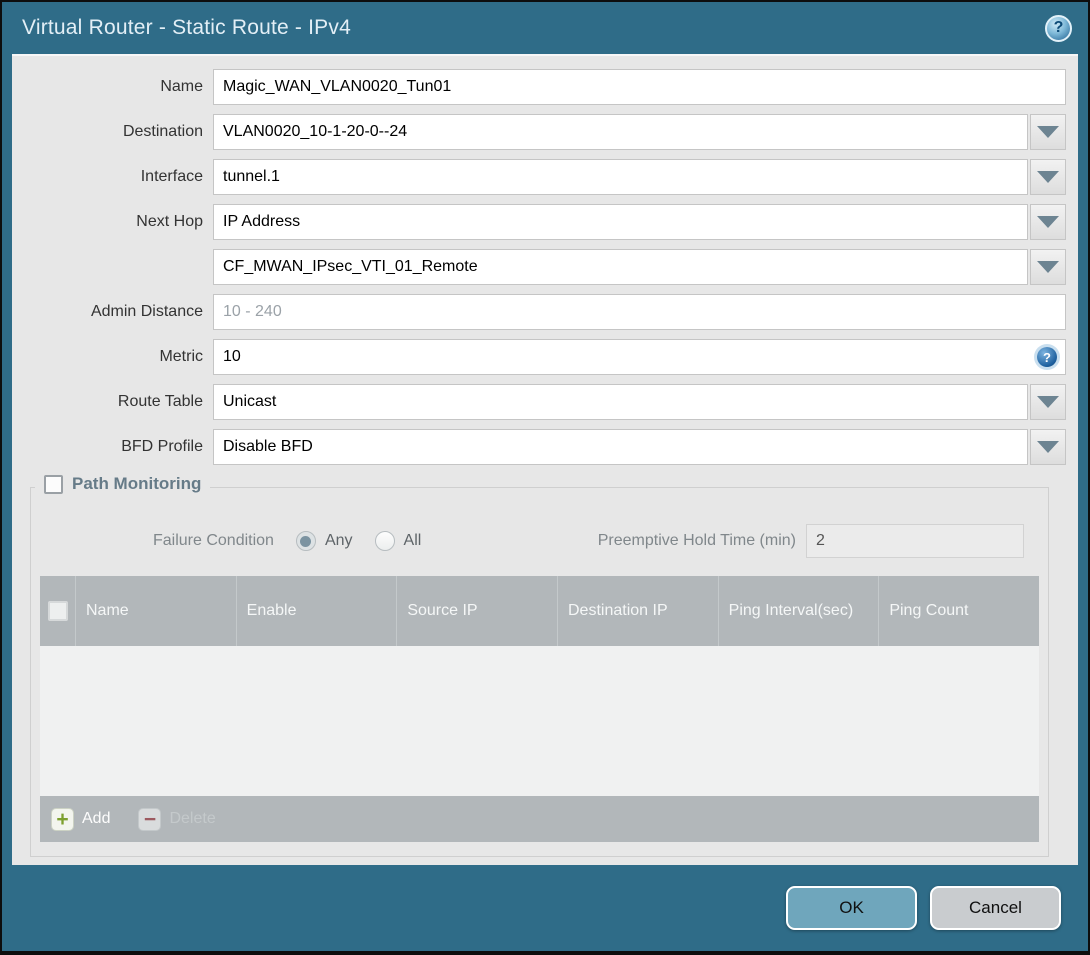 This screenshot has width=1090, height=955. Describe the element at coordinates (305, 541) in the screenshot. I see `failure-condition-any-radio` at that location.